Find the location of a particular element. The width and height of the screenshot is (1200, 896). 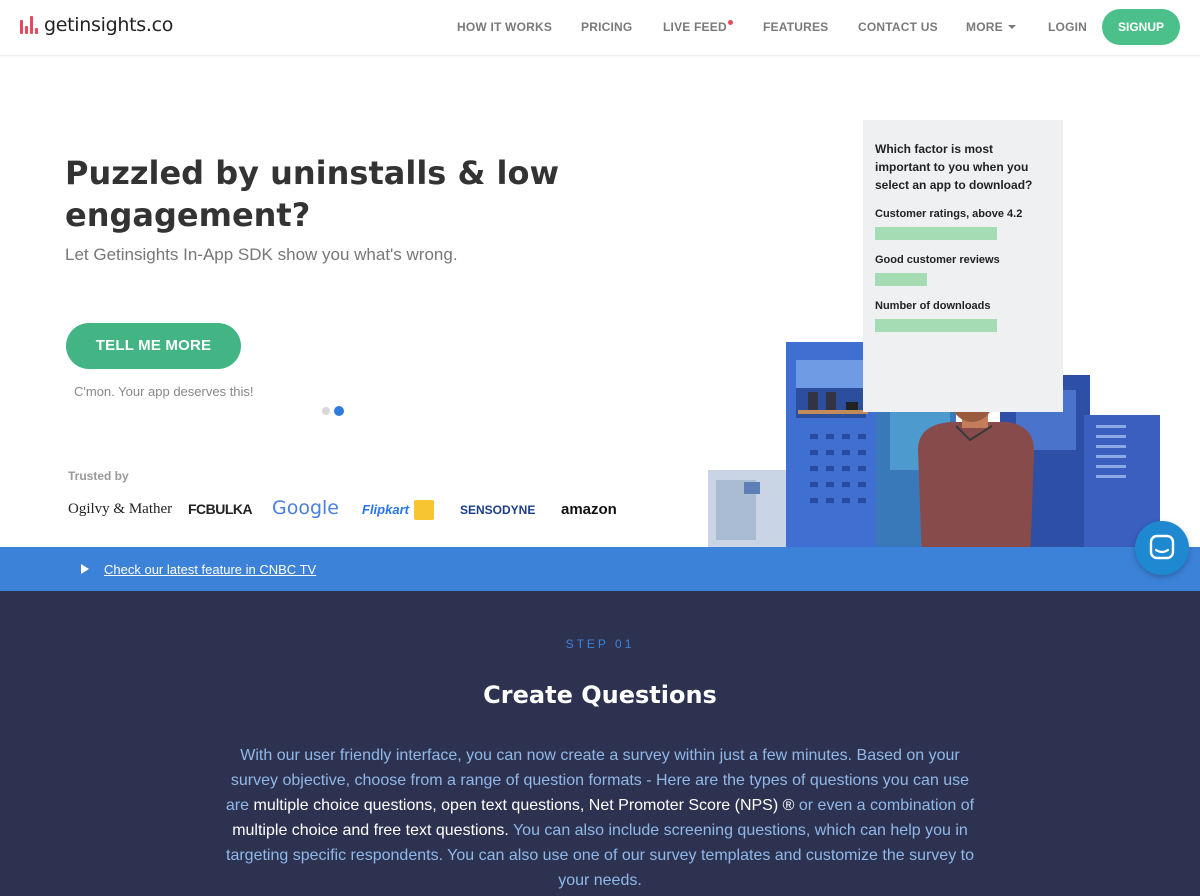

logo-bars-icon is located at coordinates (29, 25).